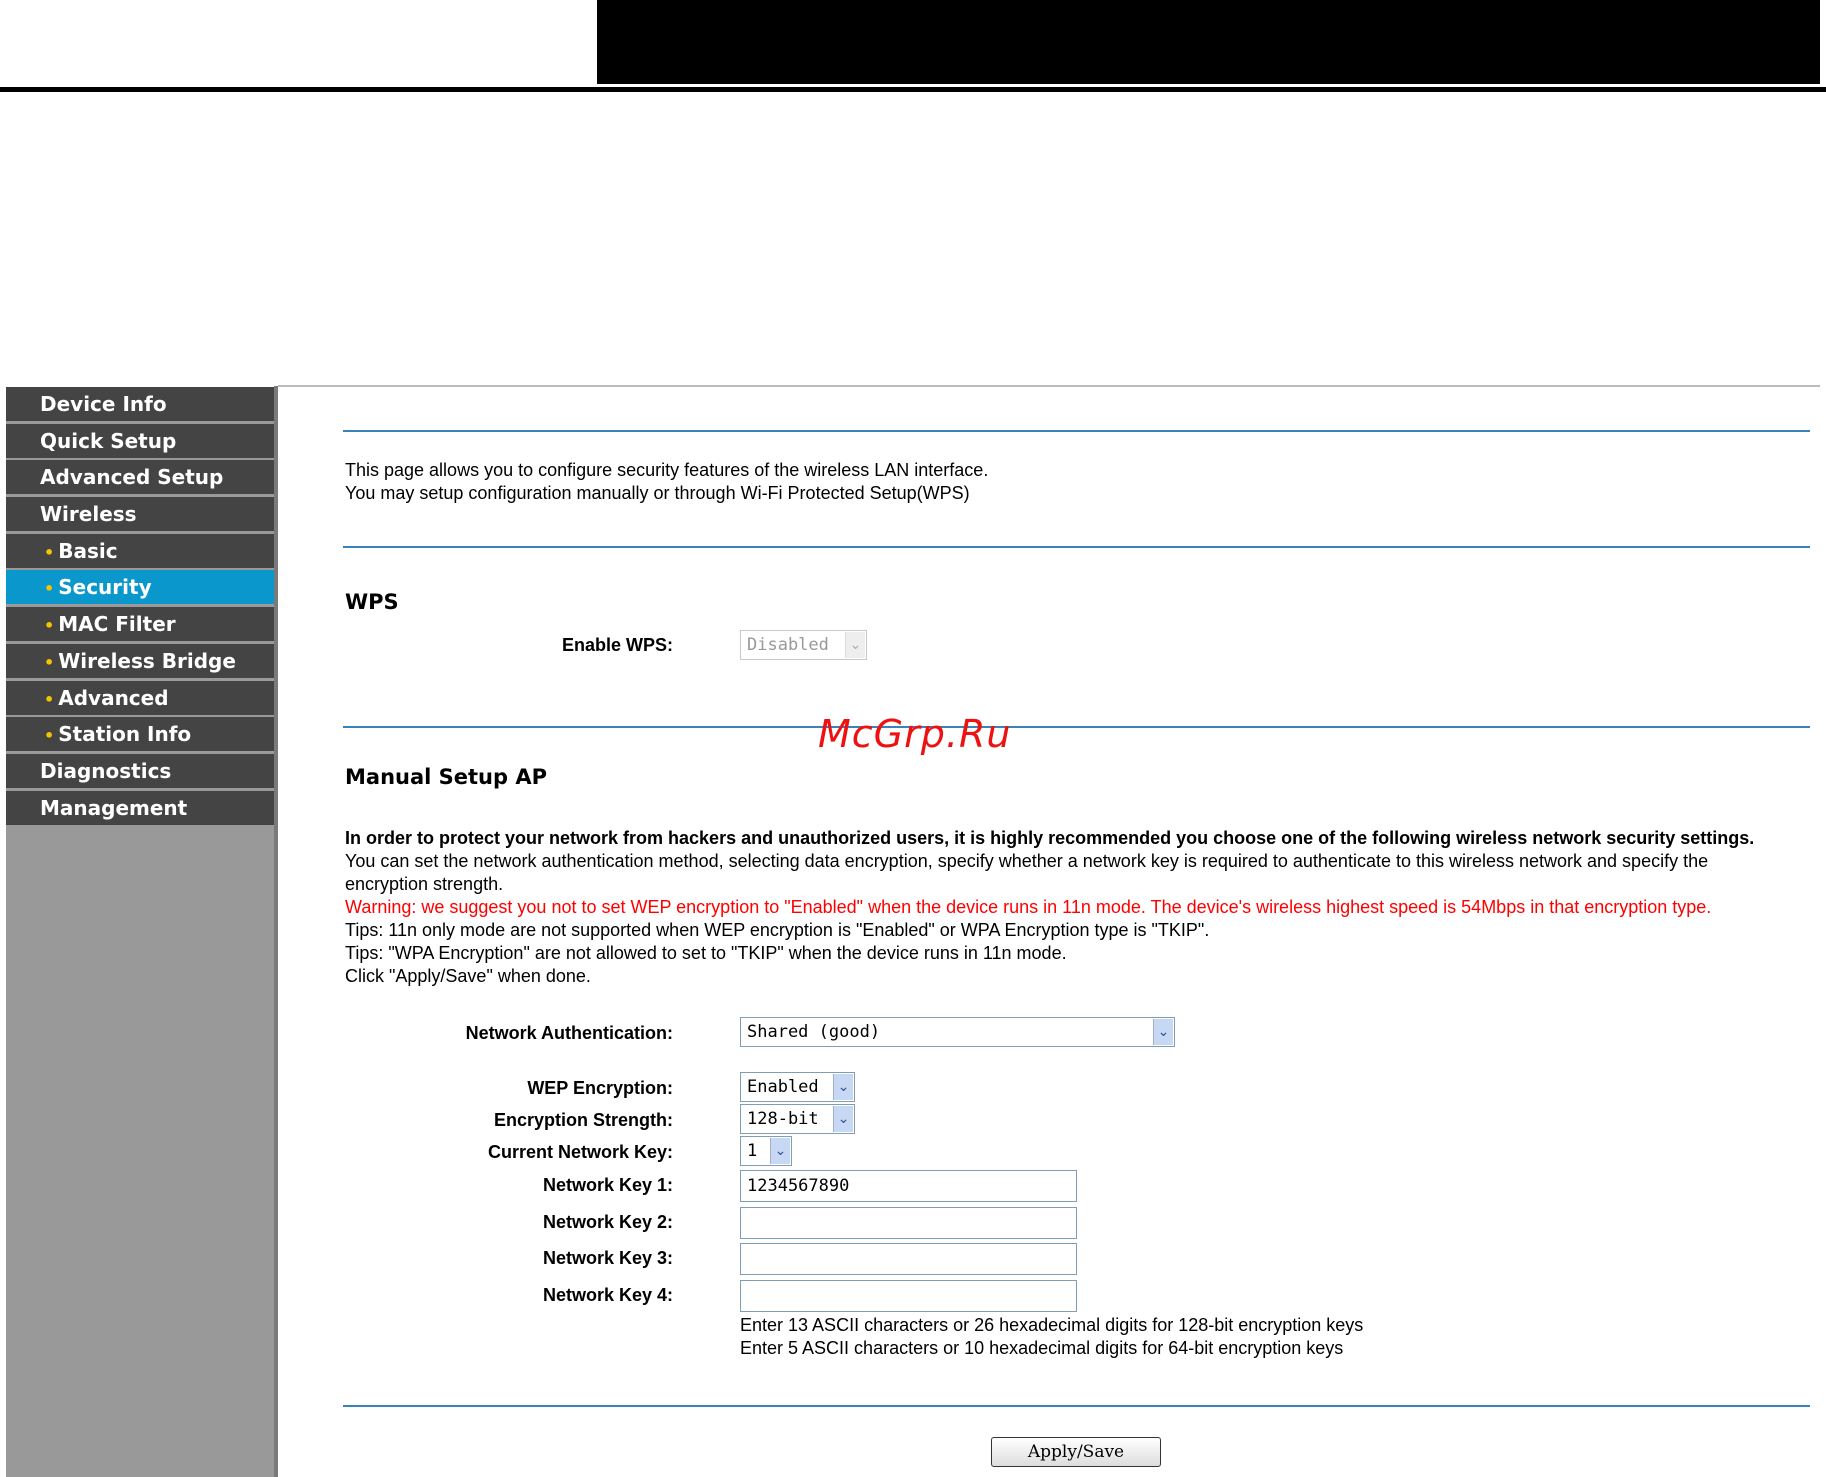 Image resolution: width=1826 pixels, height=1477 pixels. What do you see at coordinates (607, 1222) in the screenshot?
I see `network-key-2-label: Network Key 2:` at bounding box center [607, 1222].